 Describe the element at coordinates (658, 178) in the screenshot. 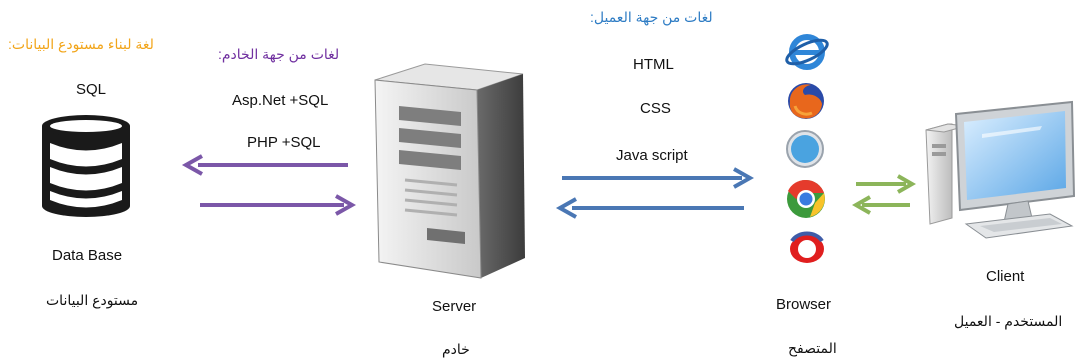

I see `blue-arrow-right` at that location.